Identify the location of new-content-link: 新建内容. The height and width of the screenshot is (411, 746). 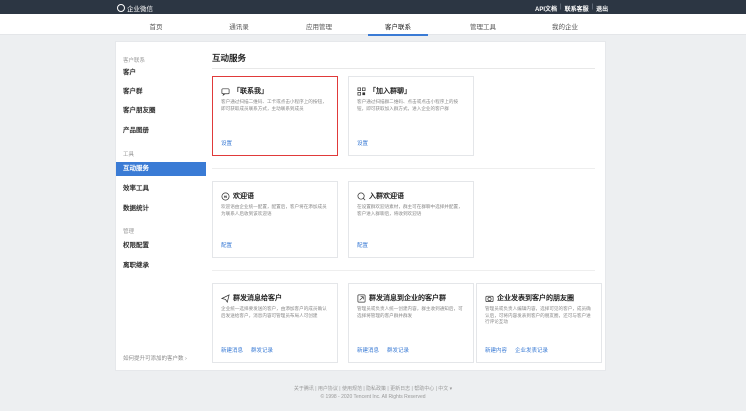
(496, 350).